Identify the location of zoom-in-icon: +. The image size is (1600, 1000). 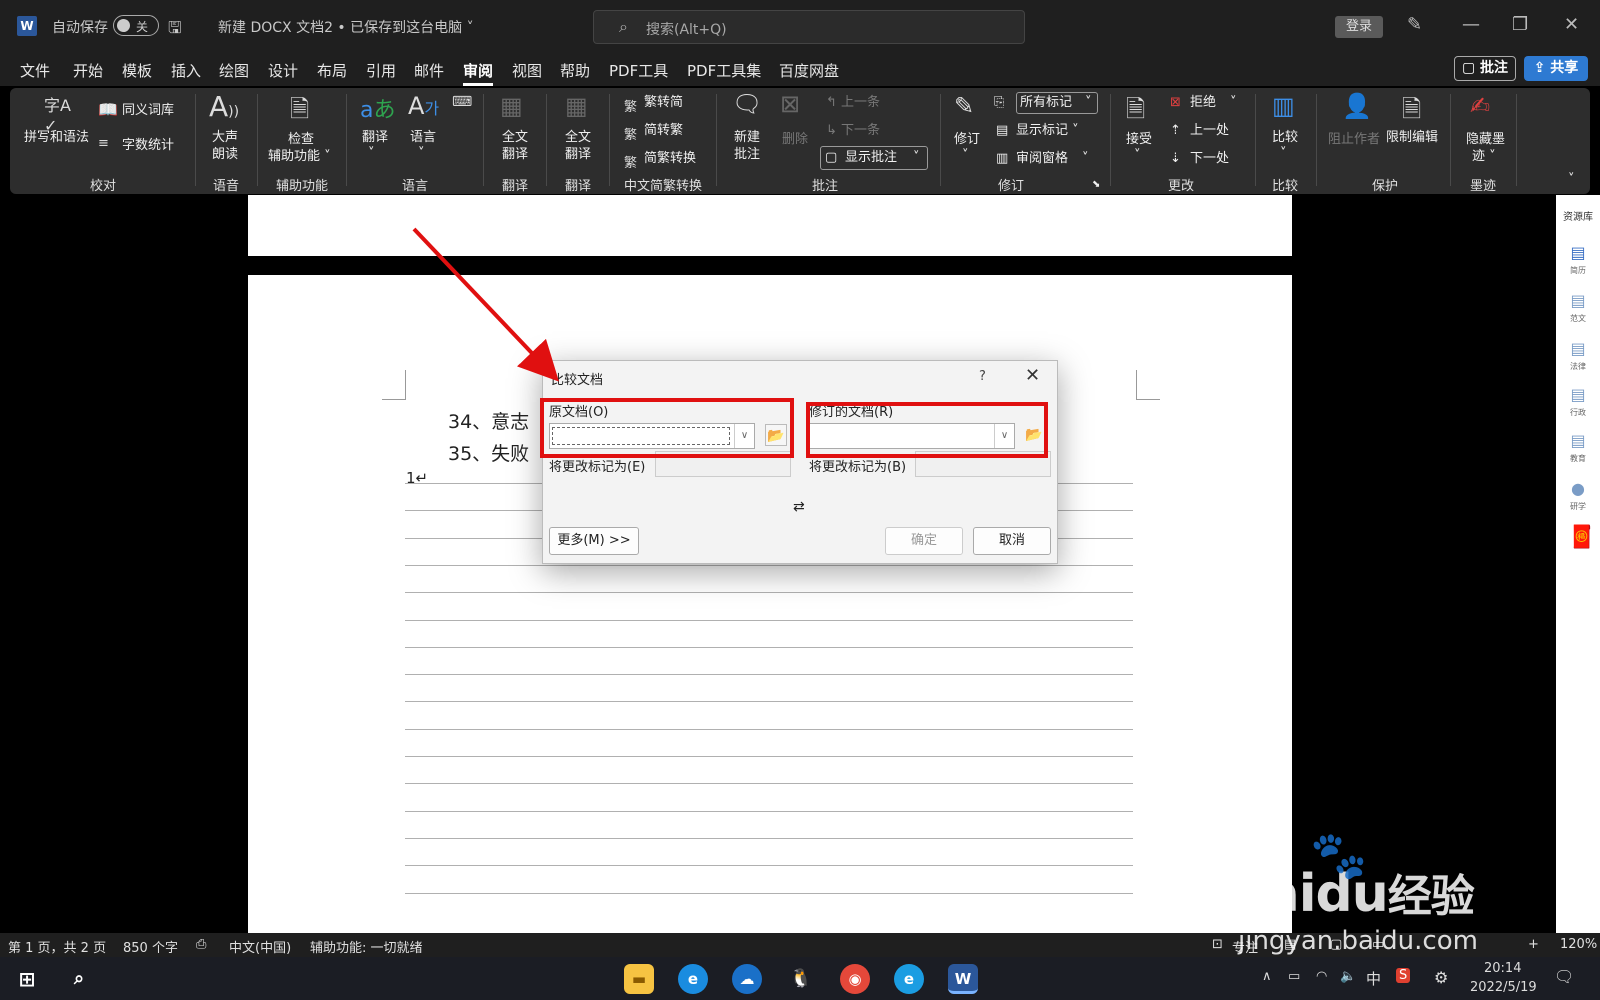
(1533, 944).